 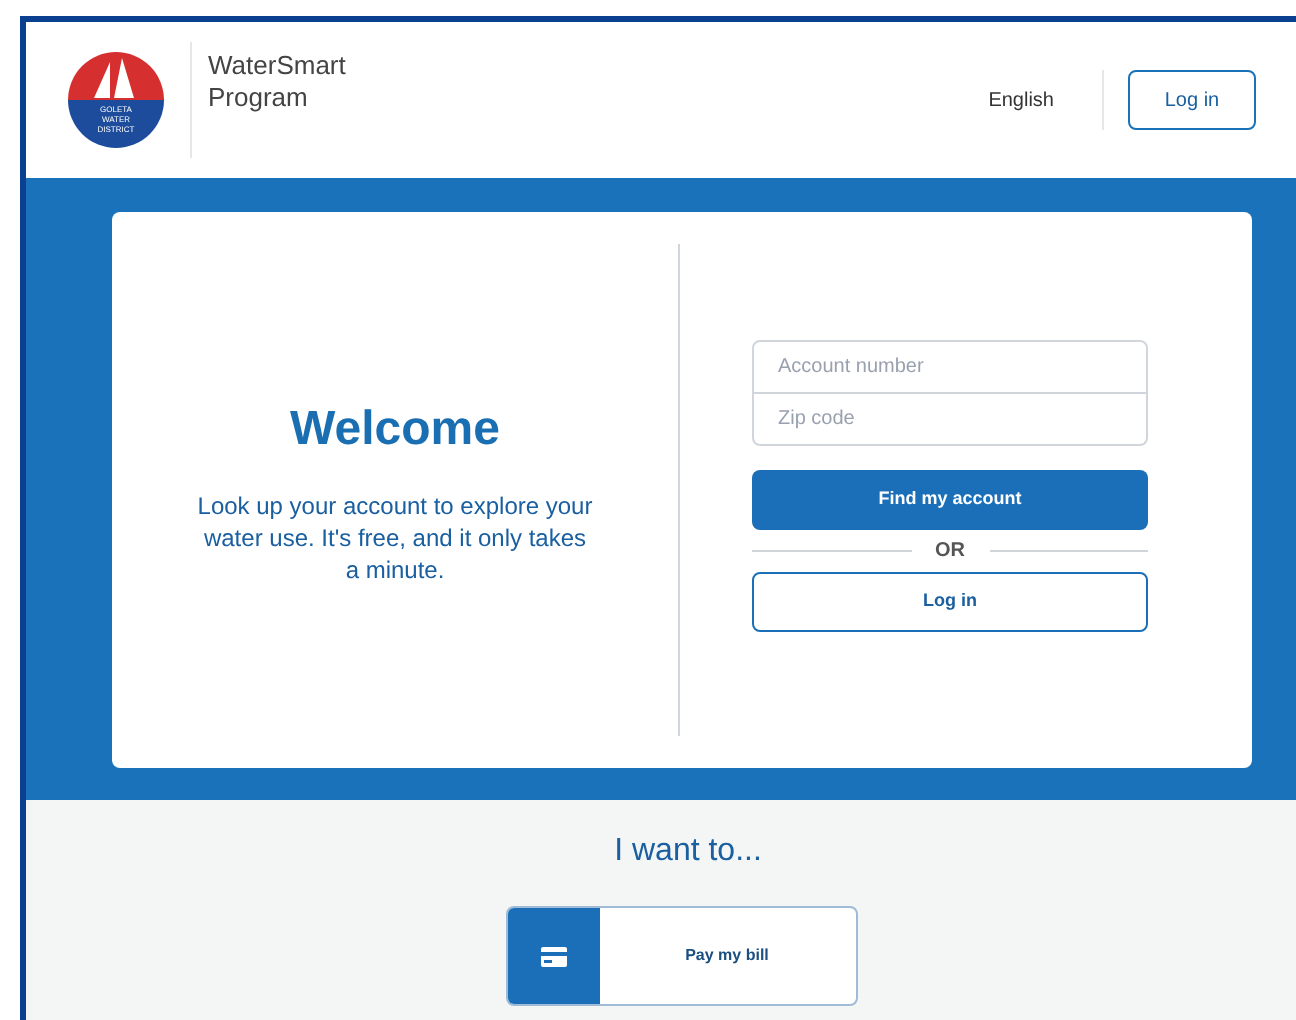 What do you see at coordinates (278, 82) in the screenshot?
I see `program-name: WaterSmart Program` at bounding box center [278, 82].